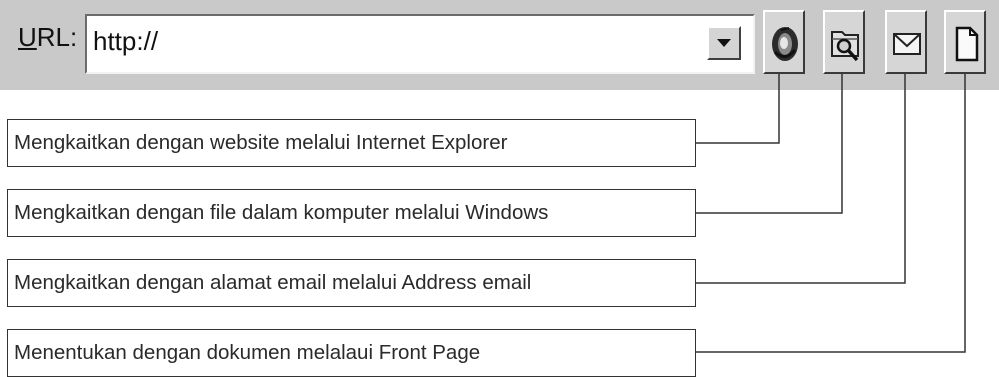  I want to click on connector-line-email, so click(801, 179).